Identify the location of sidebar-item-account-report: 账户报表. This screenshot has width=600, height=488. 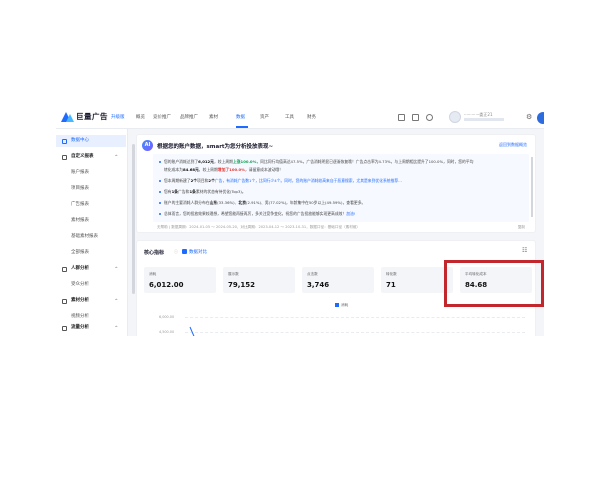
(91, 173).